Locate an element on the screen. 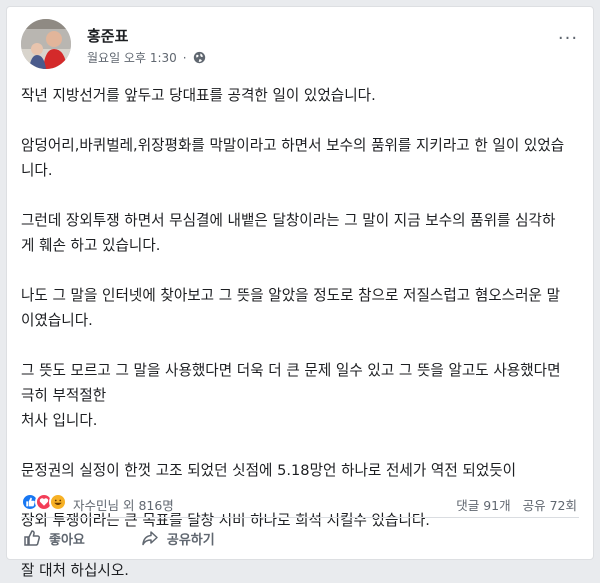 Image resolution: width=600 pixels, height=583 pixels. thumbs-up-icon is located at coordinates (32, 538).